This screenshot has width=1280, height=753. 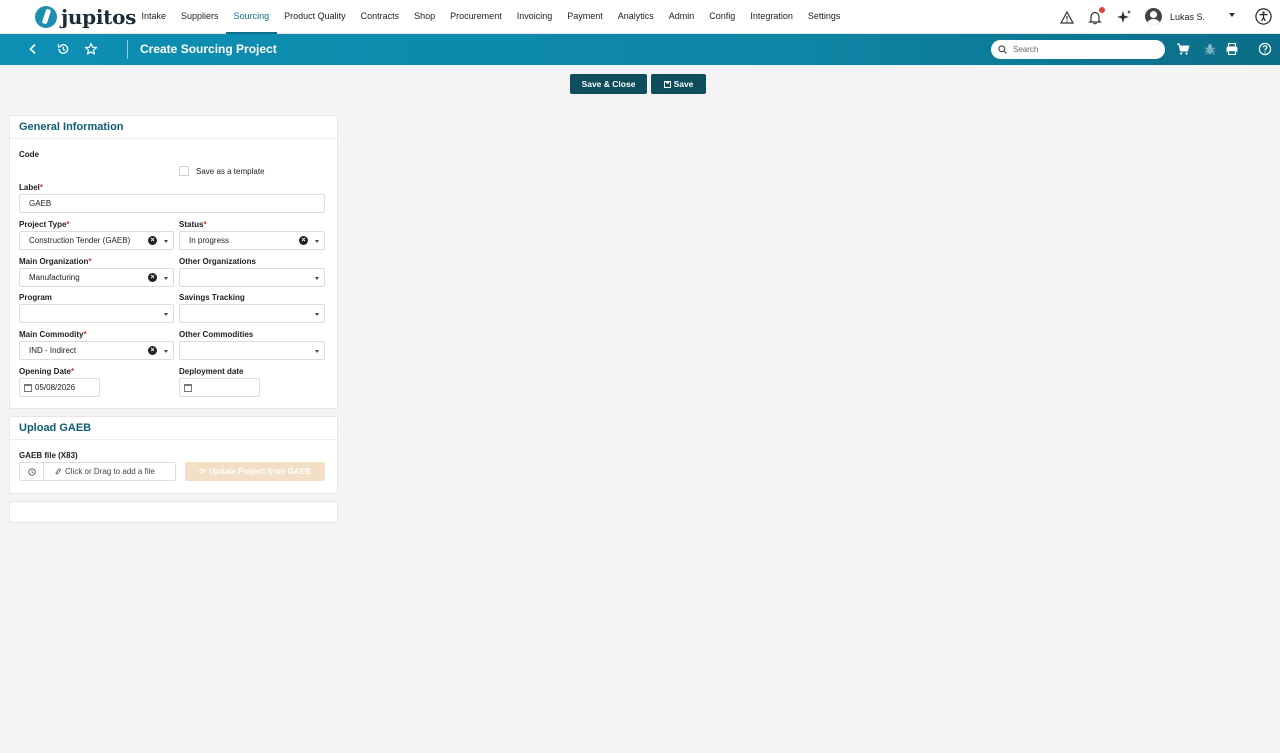 I want to click on main-commodity-value: IND - Indirect, so click(x=53, y=350).